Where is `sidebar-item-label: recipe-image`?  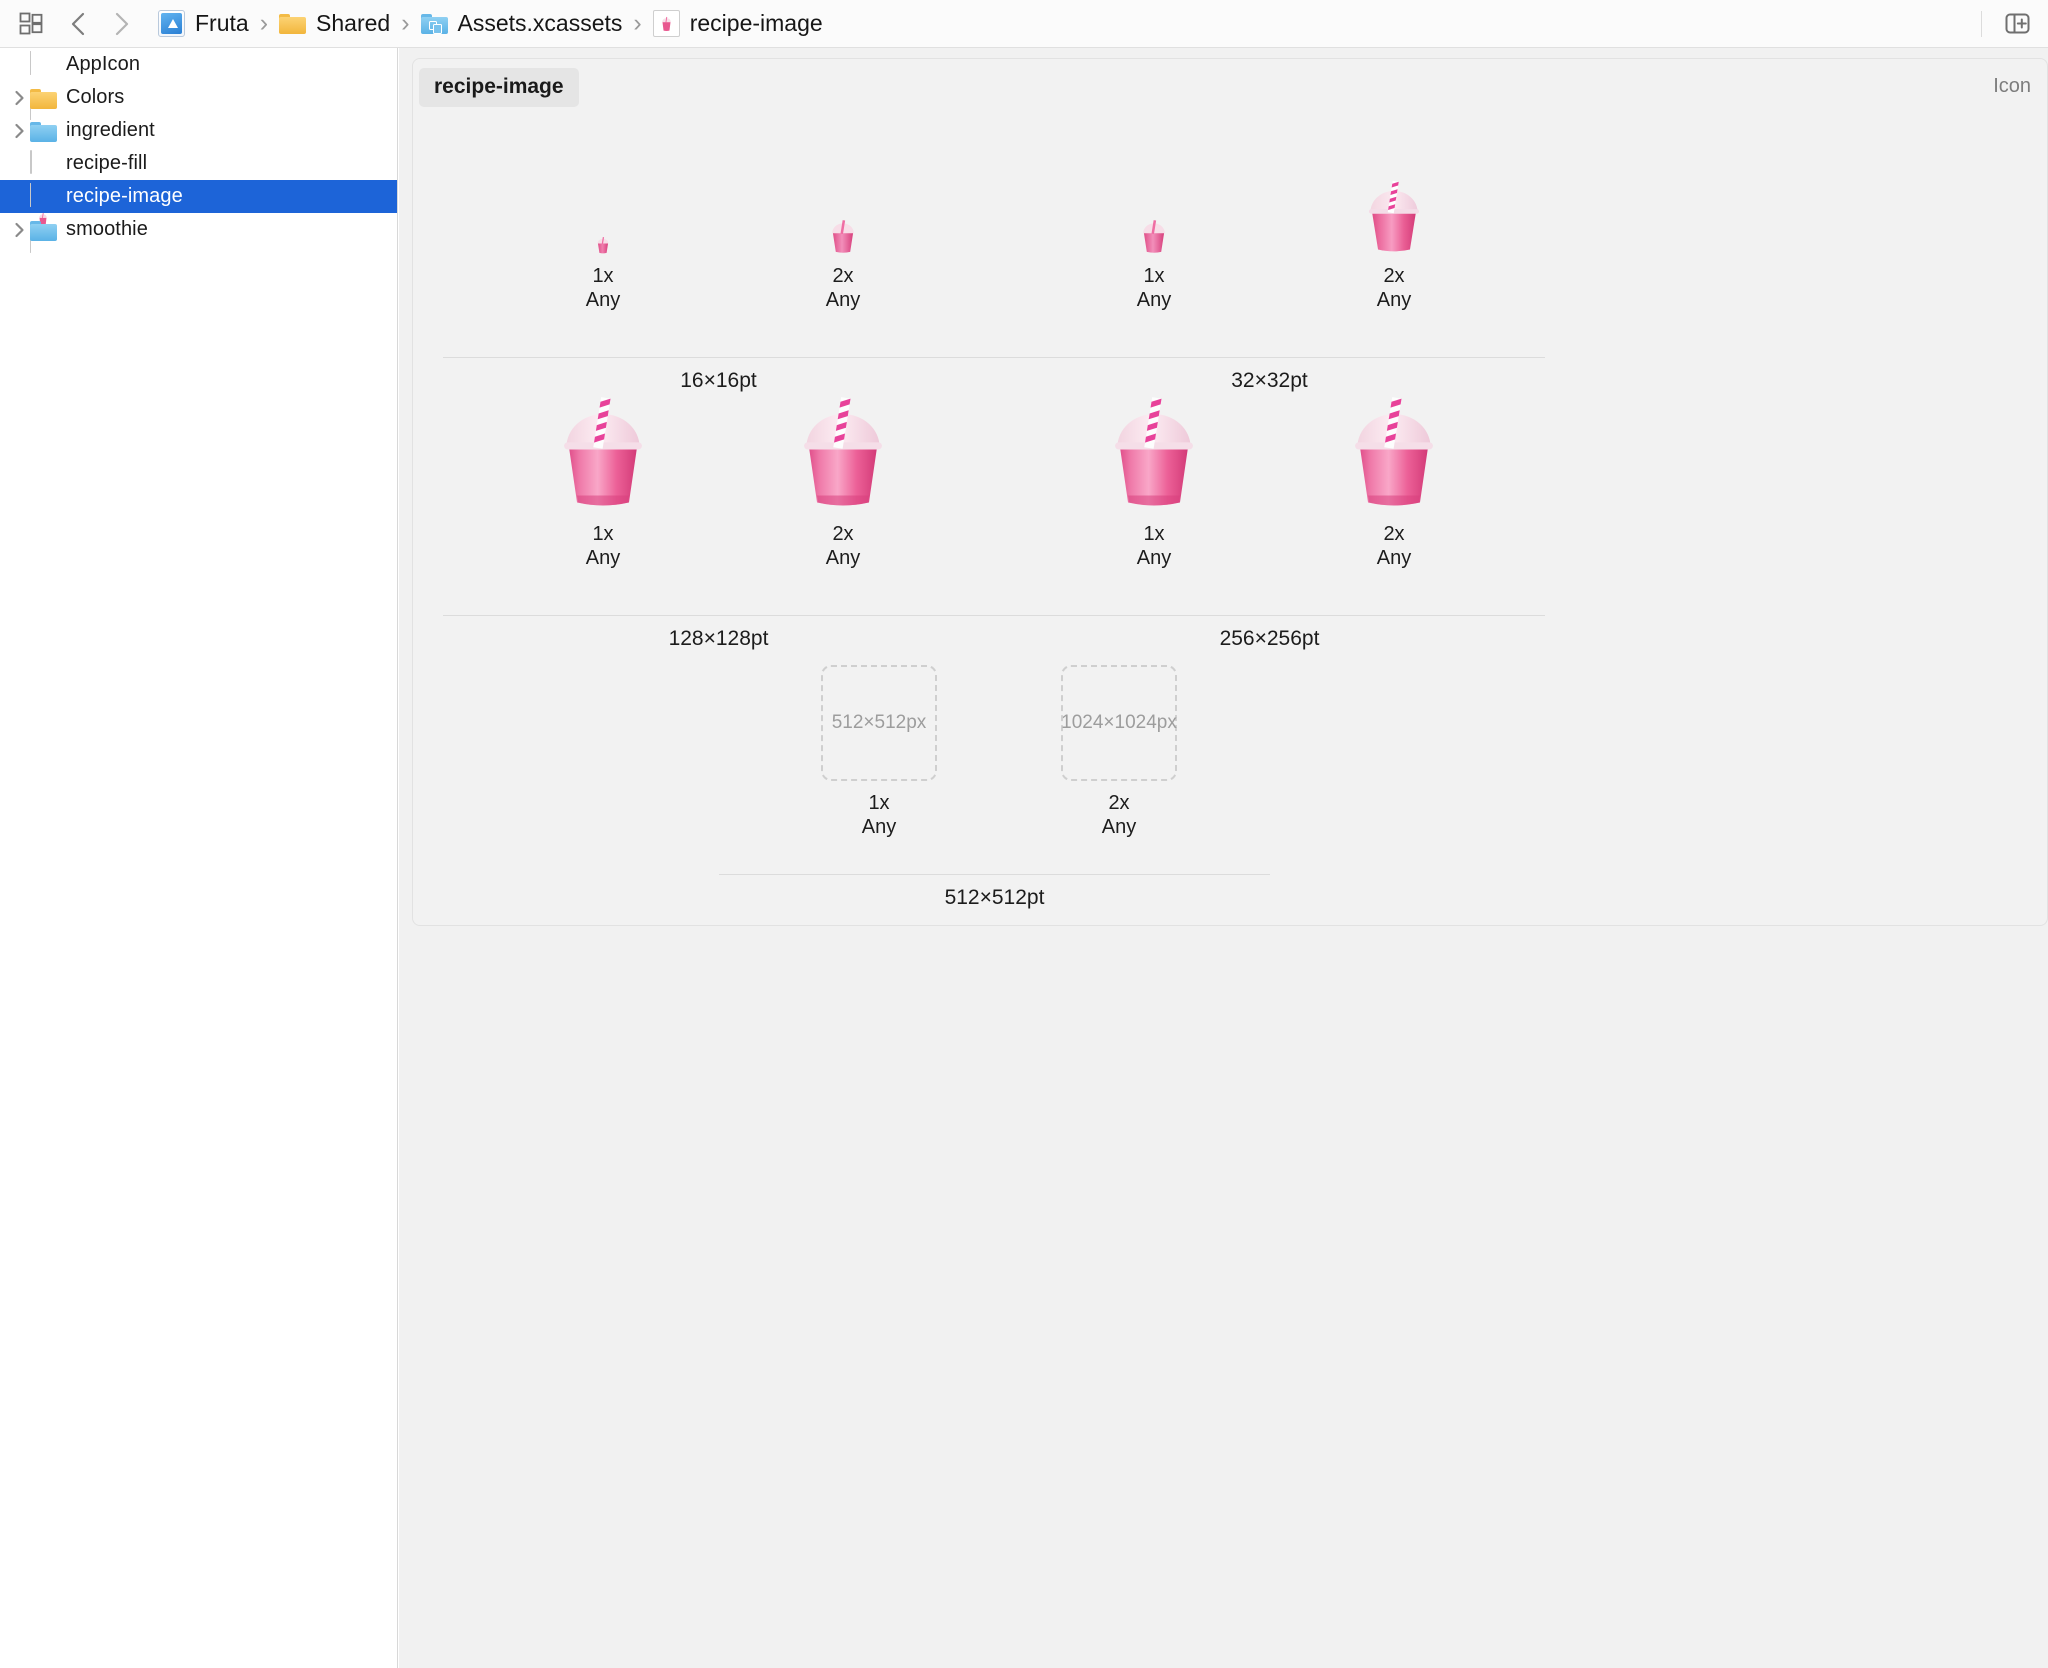 sidebar-item-label: recipe-image is located at coordinates (124, 196).